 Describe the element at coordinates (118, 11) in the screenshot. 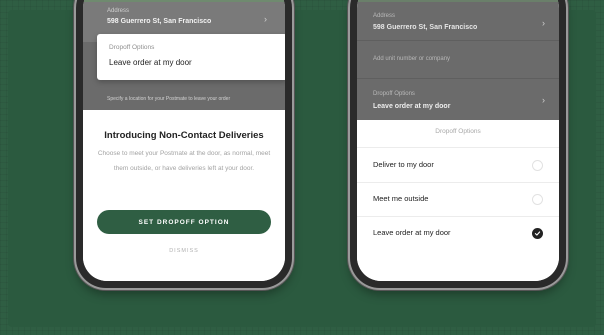

I see `left-address-label: Address` at that location.